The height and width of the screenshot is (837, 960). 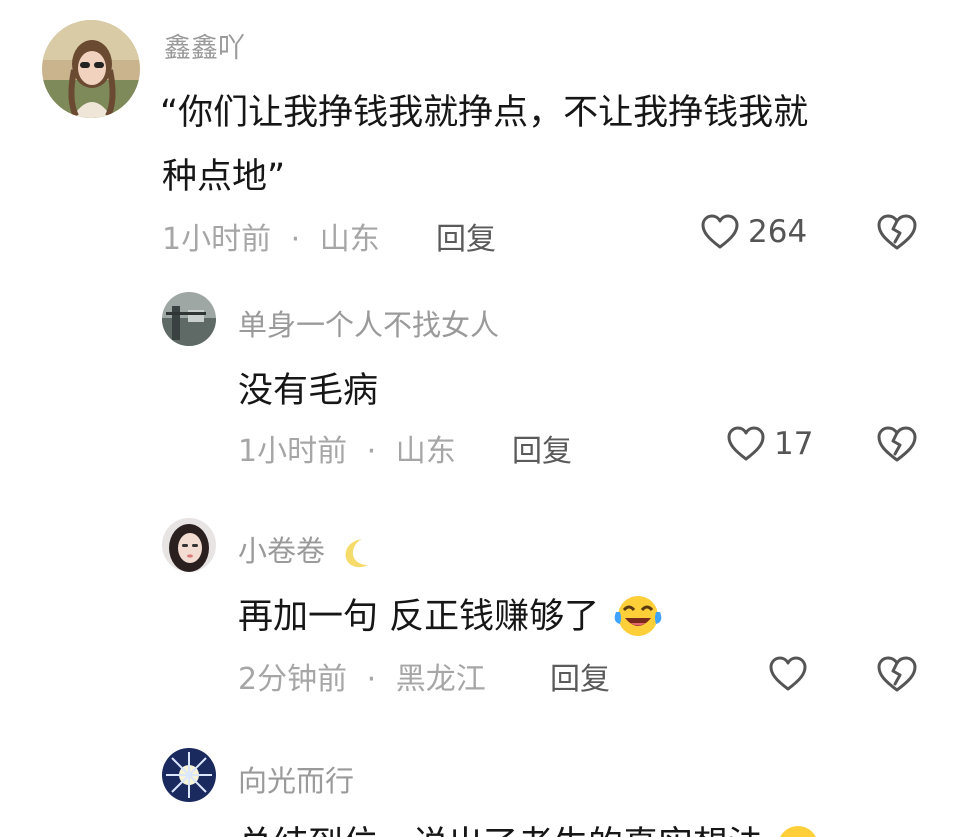 I want to click on comment-text-line-1: “你们让我挣钱我就挣点，不让我挣钱我就, so click(x=484, y=113).